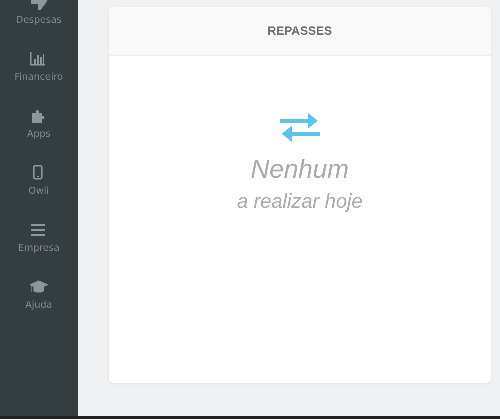 The image size is (500, 419). What do you see at coordinates (300, 31) in the screenshot?
I see `card-title: REPASSES` at bounding box center [300, 31].